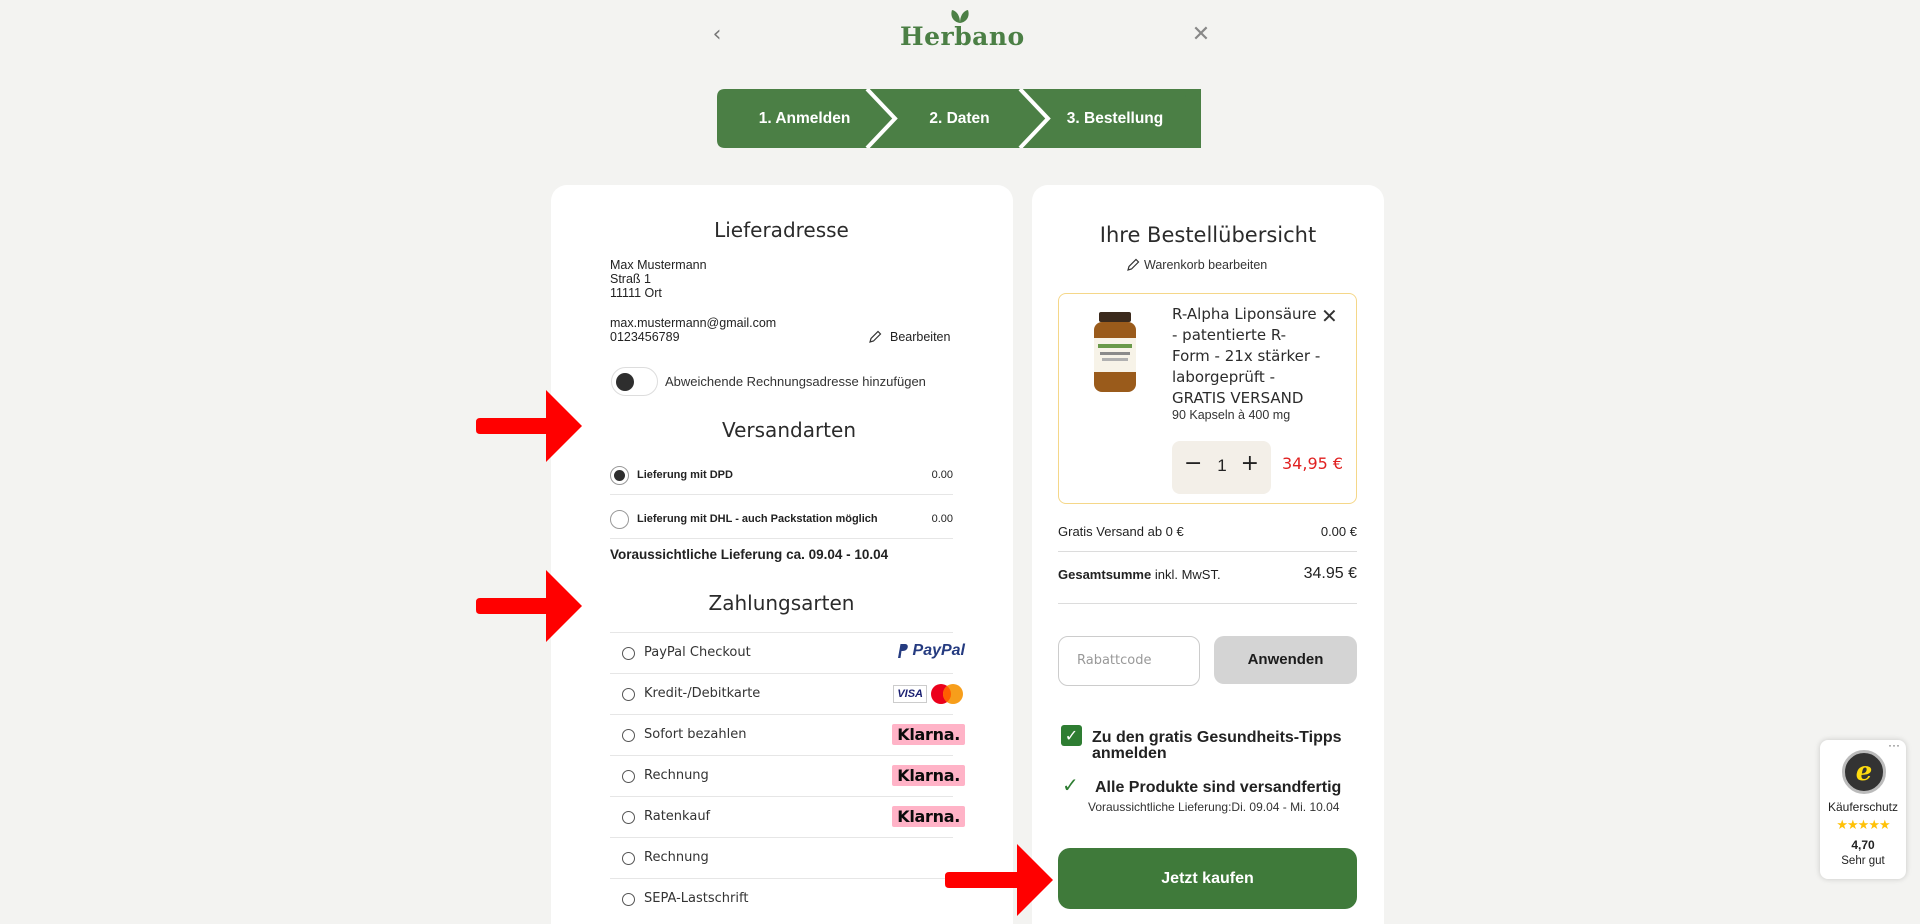  I want to click on trusted-seal-icon: e, so click(1864, 772).